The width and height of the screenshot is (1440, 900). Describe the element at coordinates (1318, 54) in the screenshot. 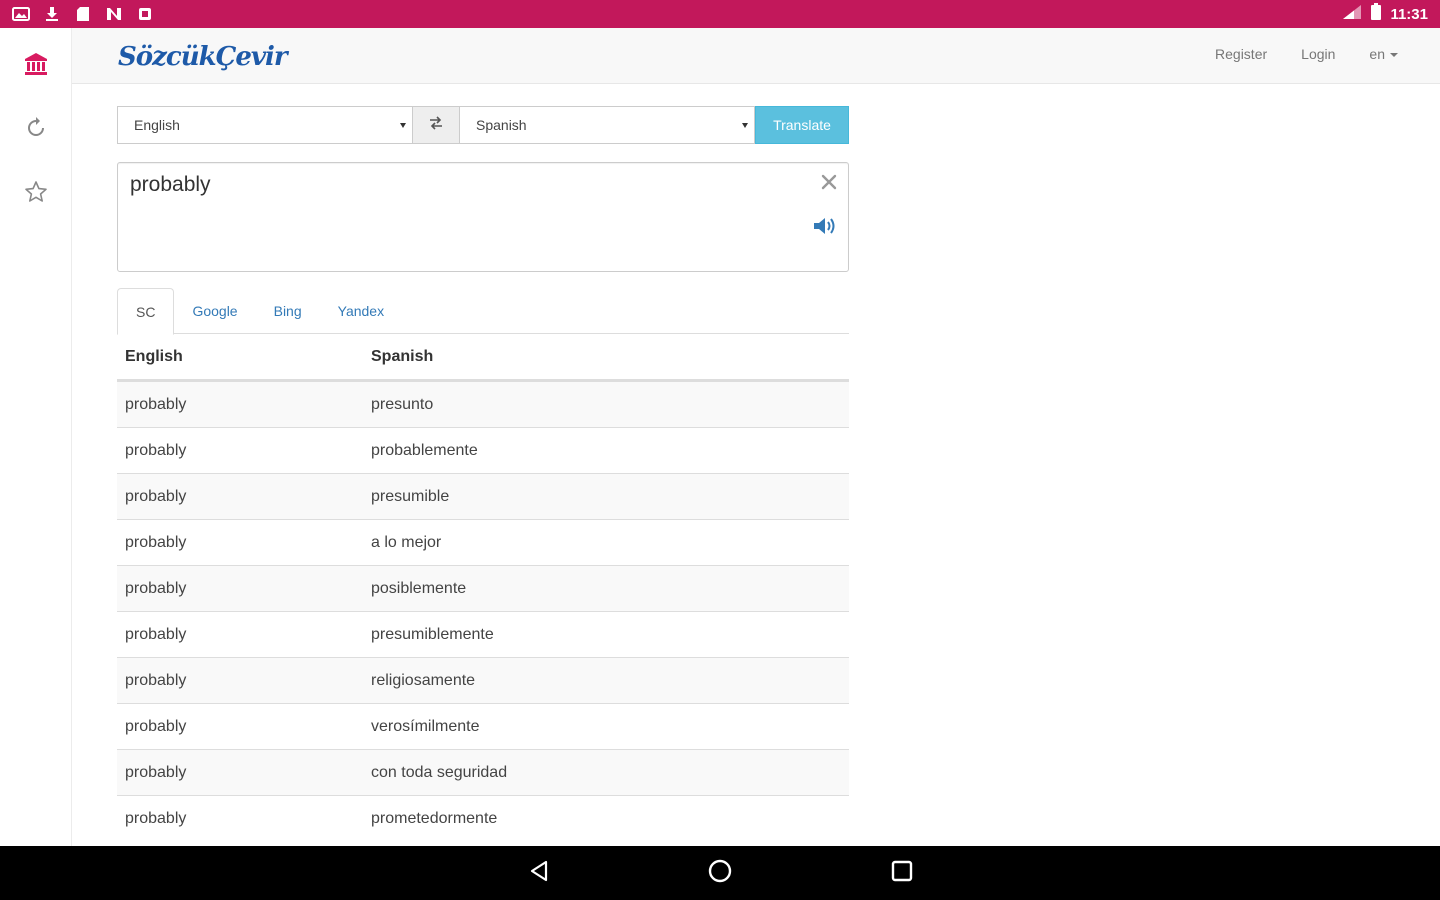

I see `login-link: Login` at that location.